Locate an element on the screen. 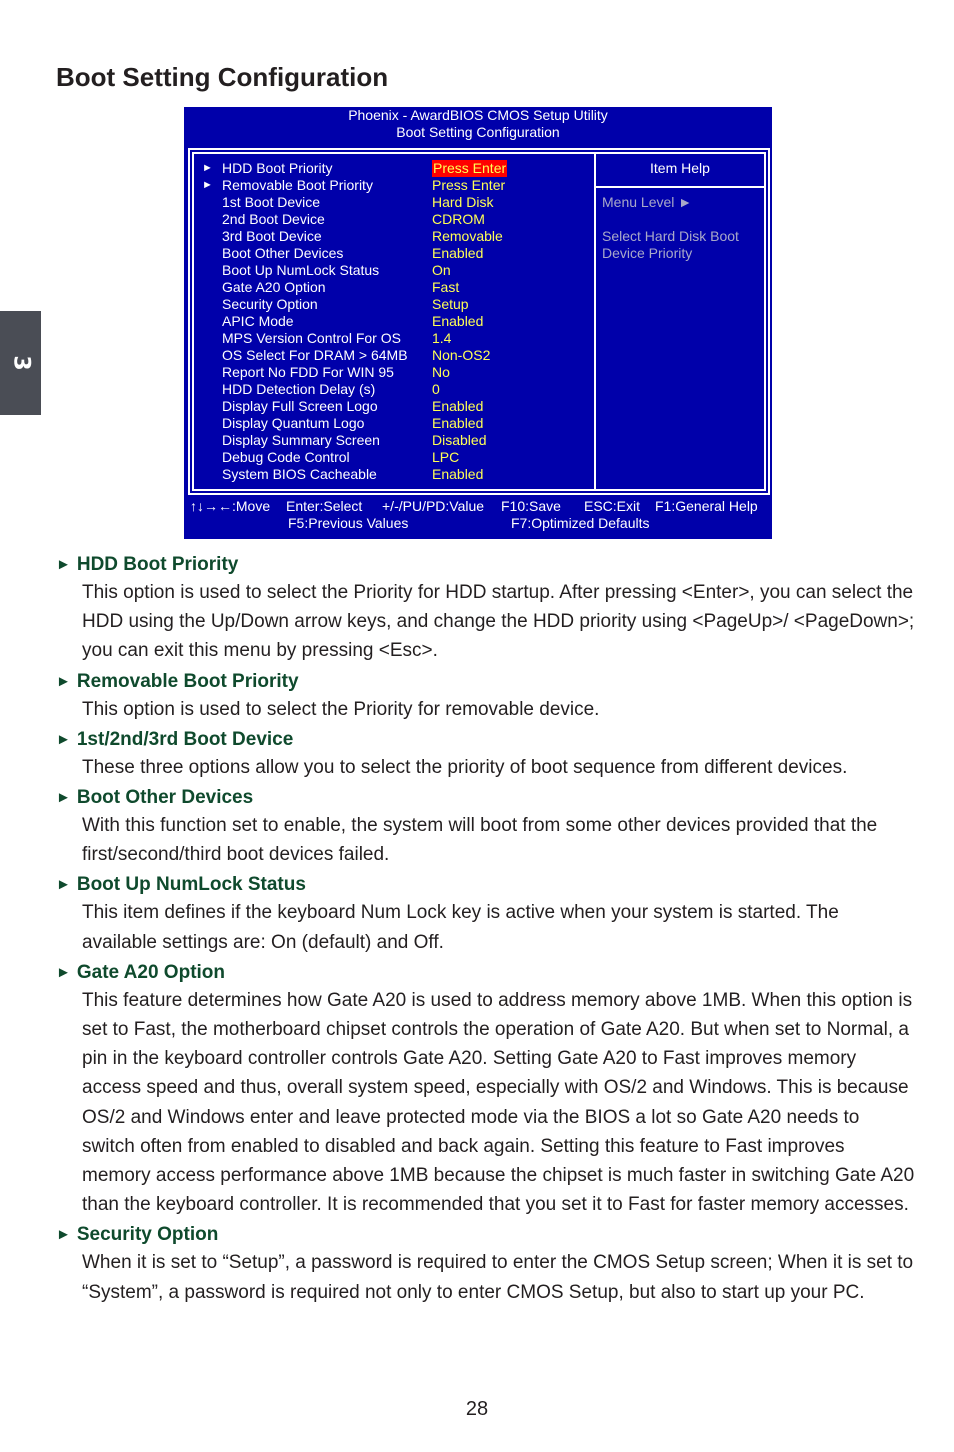 The image size is (954, 1452). bios-setting-label: 2nd Boot Device is located at coordinates (273, 219).